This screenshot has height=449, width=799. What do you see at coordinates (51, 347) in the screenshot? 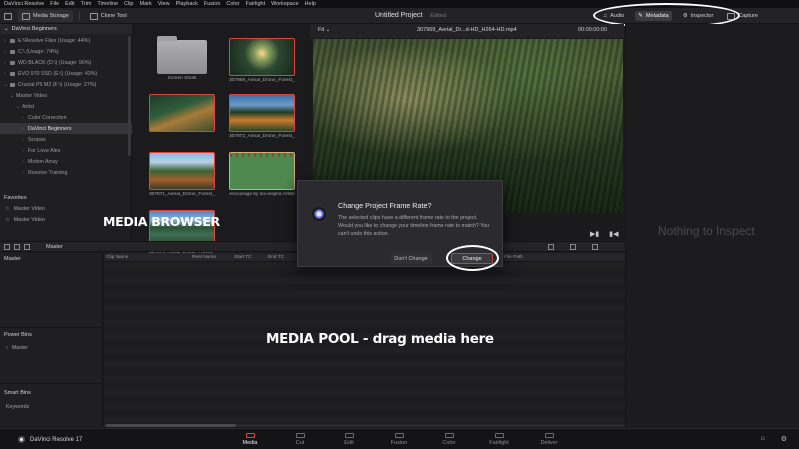
I see `power-bin-master: › Master` at bounding box center [51, 347].